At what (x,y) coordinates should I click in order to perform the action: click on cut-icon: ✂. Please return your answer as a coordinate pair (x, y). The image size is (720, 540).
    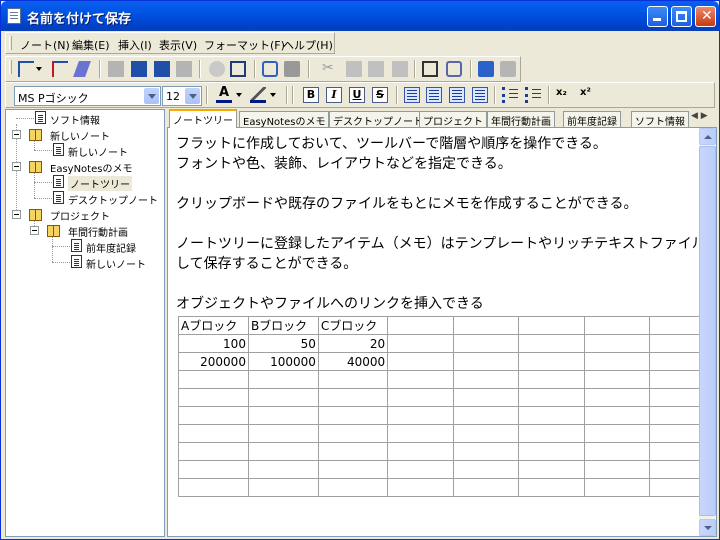
    Looking at the image, I should click on (330, 69).